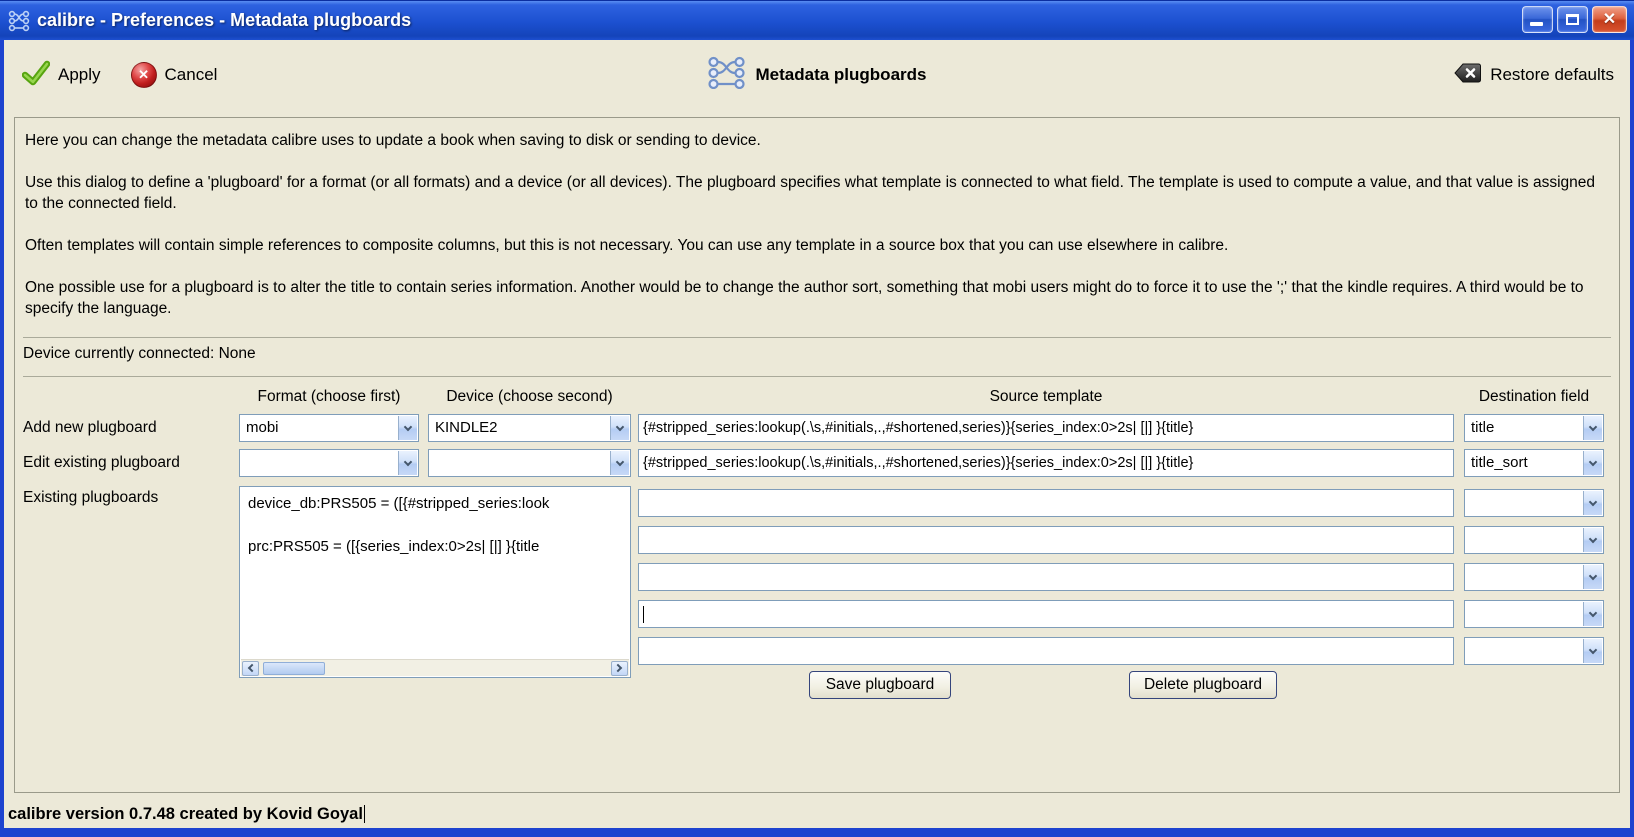 This screenshot has height=837, width=1634. Describe the element at coordinates (36, 75) in the screenshot. I see `check-icon` at that location.